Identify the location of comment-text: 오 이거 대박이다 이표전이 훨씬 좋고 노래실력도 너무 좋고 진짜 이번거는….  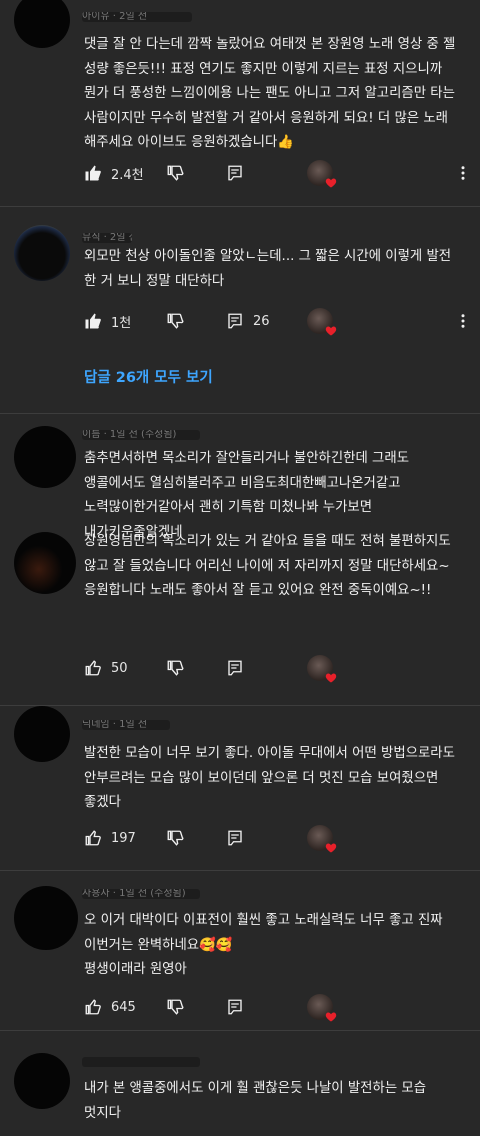
(263, 945).